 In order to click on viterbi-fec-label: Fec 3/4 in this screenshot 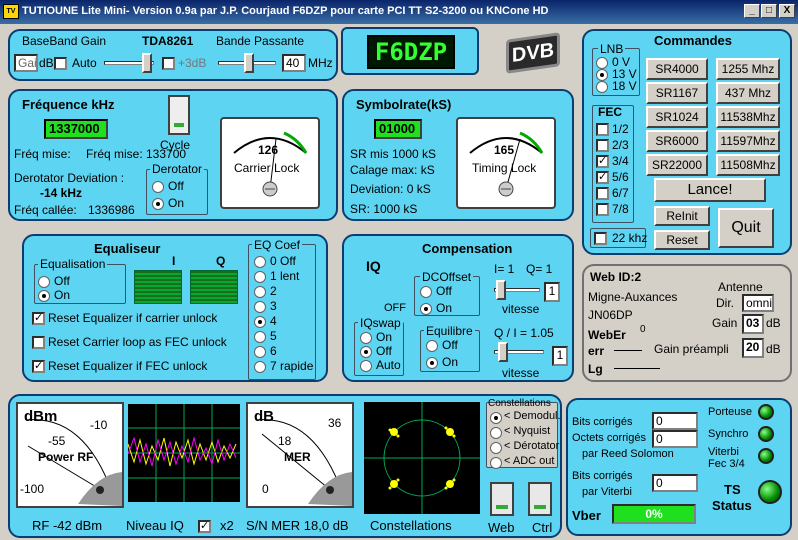, I will do `click(726, 464)`.